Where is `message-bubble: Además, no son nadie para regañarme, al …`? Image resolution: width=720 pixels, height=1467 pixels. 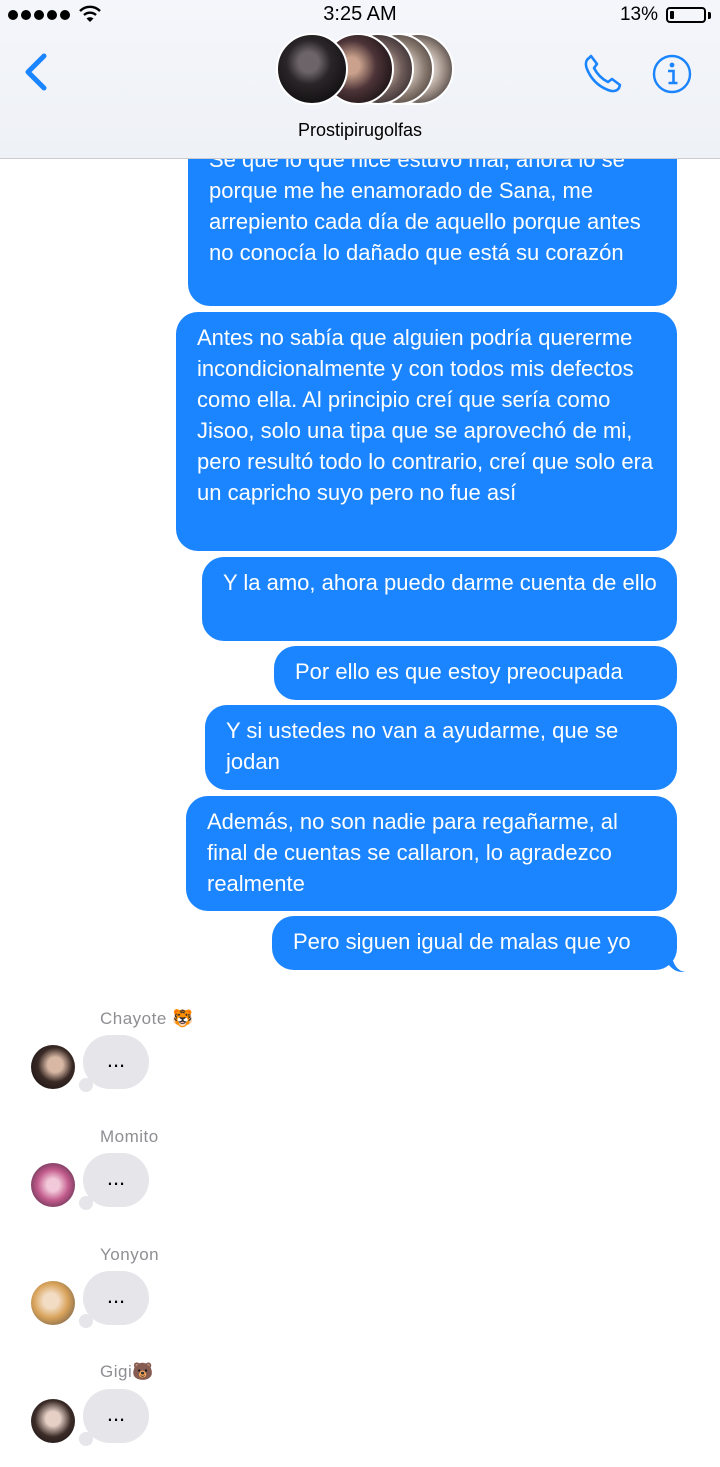 message-bubble: Además, no son nadie para regañarme, al … is located at coordinates (431, 853).